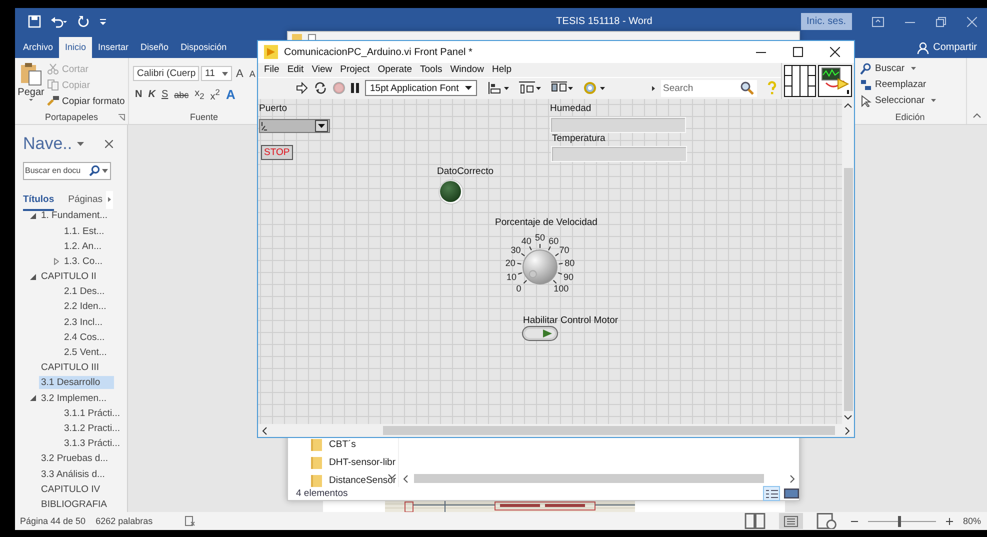  I want to click on connector-pane-icon, so click(800, 81).